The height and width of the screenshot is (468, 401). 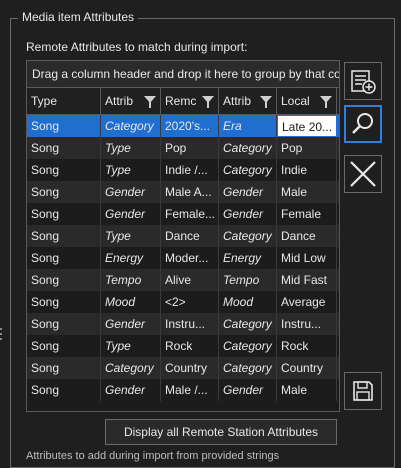 What do you see at coordinates (307, 170) in the screenshot?
I see `table-cell: Indie` at bounding box center [307, 170].